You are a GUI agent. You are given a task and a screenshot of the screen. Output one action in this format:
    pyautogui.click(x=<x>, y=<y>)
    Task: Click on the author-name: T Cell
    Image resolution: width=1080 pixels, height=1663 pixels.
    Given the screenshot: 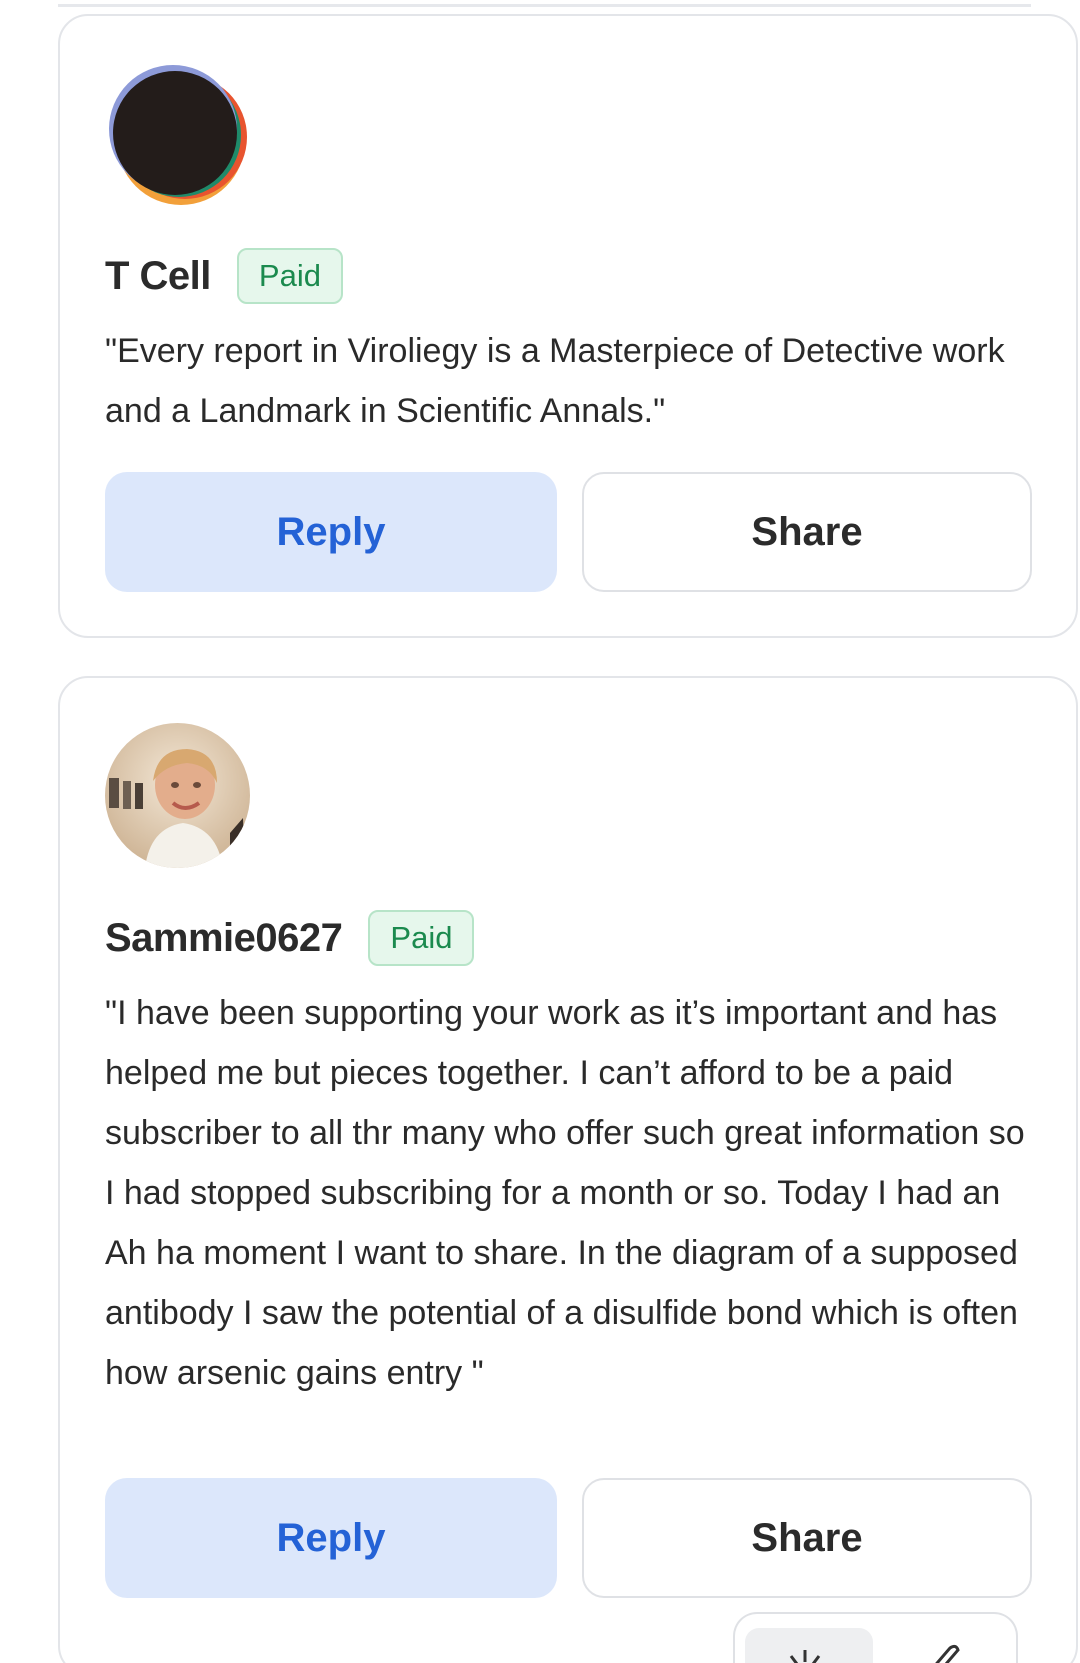 What is the action you would take?
    pyautogui.click(x=158, y=276)
    